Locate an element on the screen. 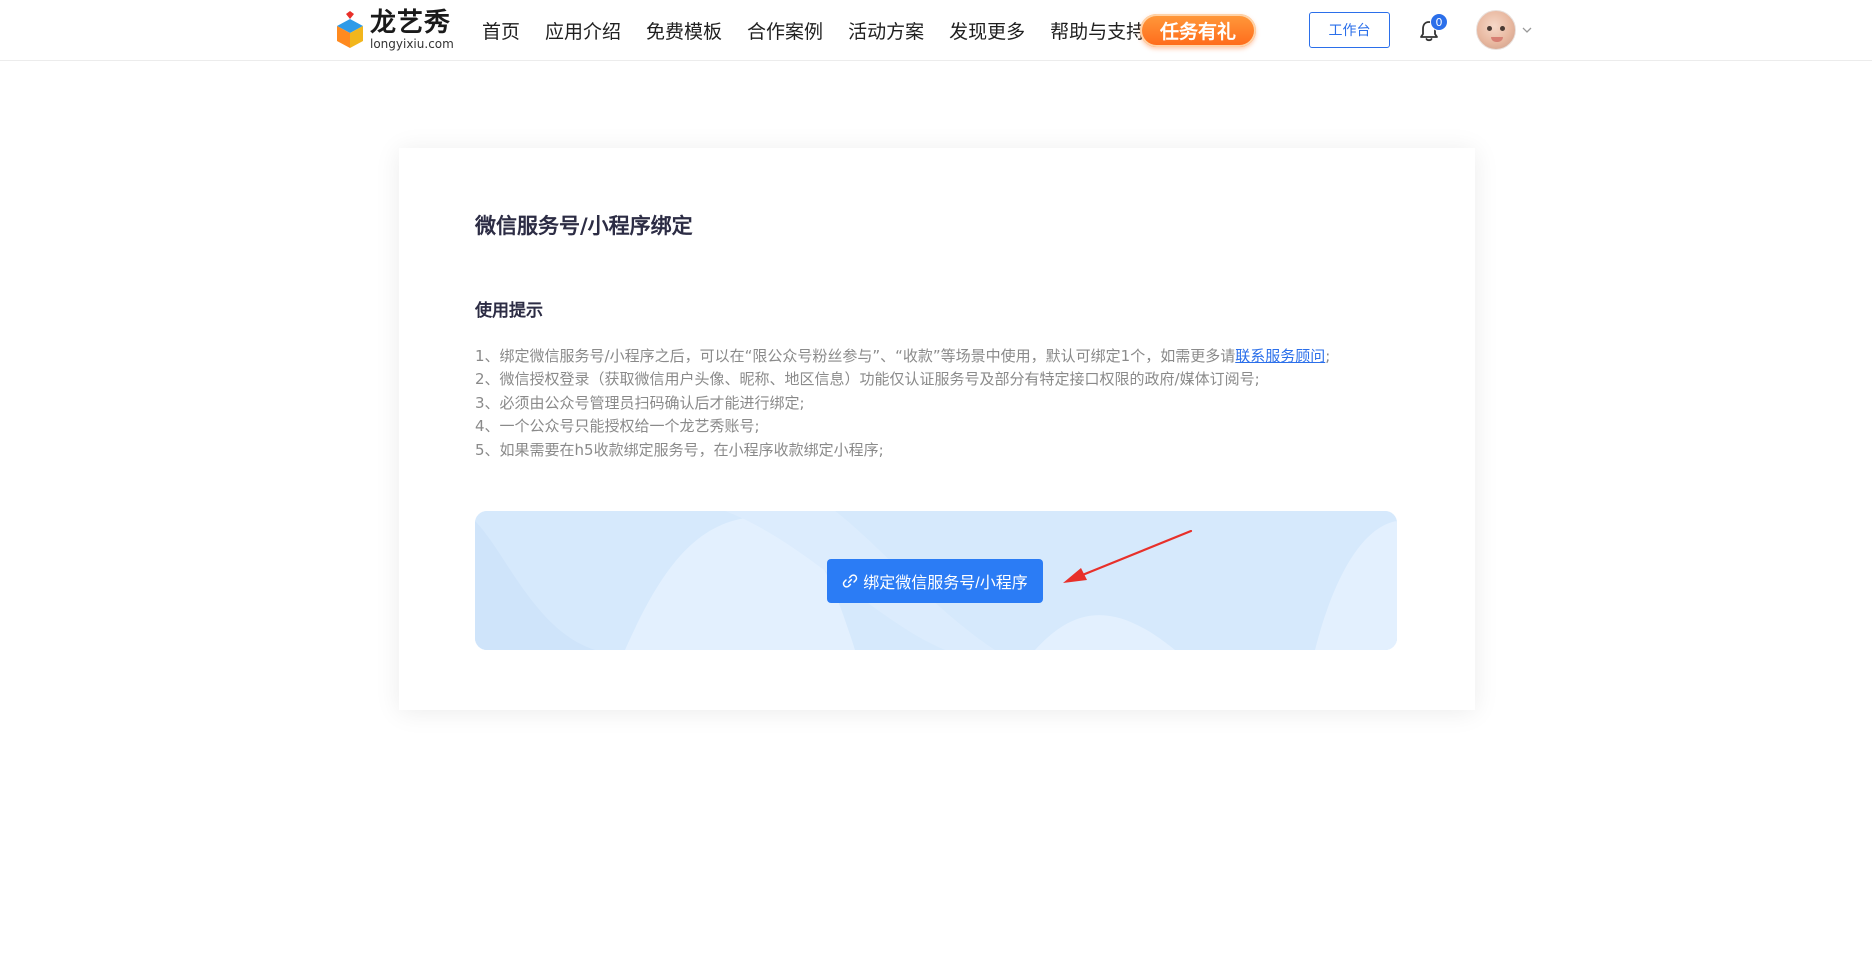  workbench-button: 工作台 is located at coordinates (1349, 30).